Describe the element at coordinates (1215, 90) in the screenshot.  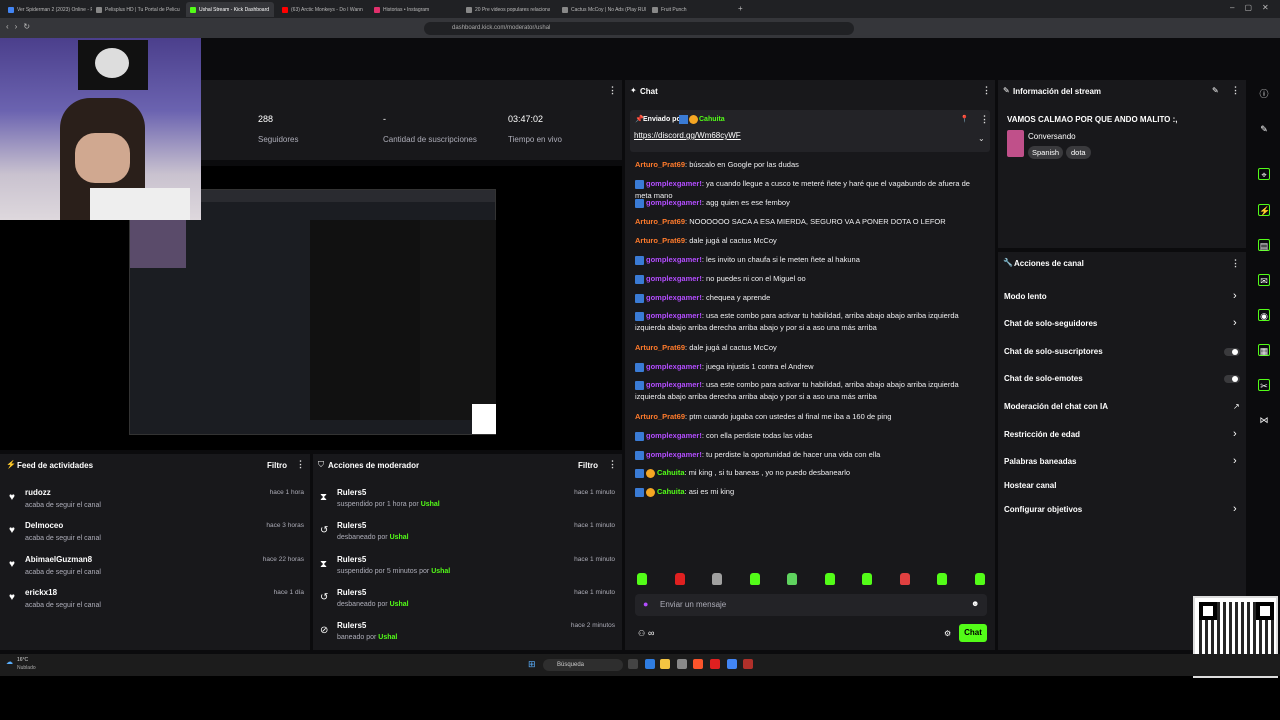
I see `edit-icon: ✎` at that location.